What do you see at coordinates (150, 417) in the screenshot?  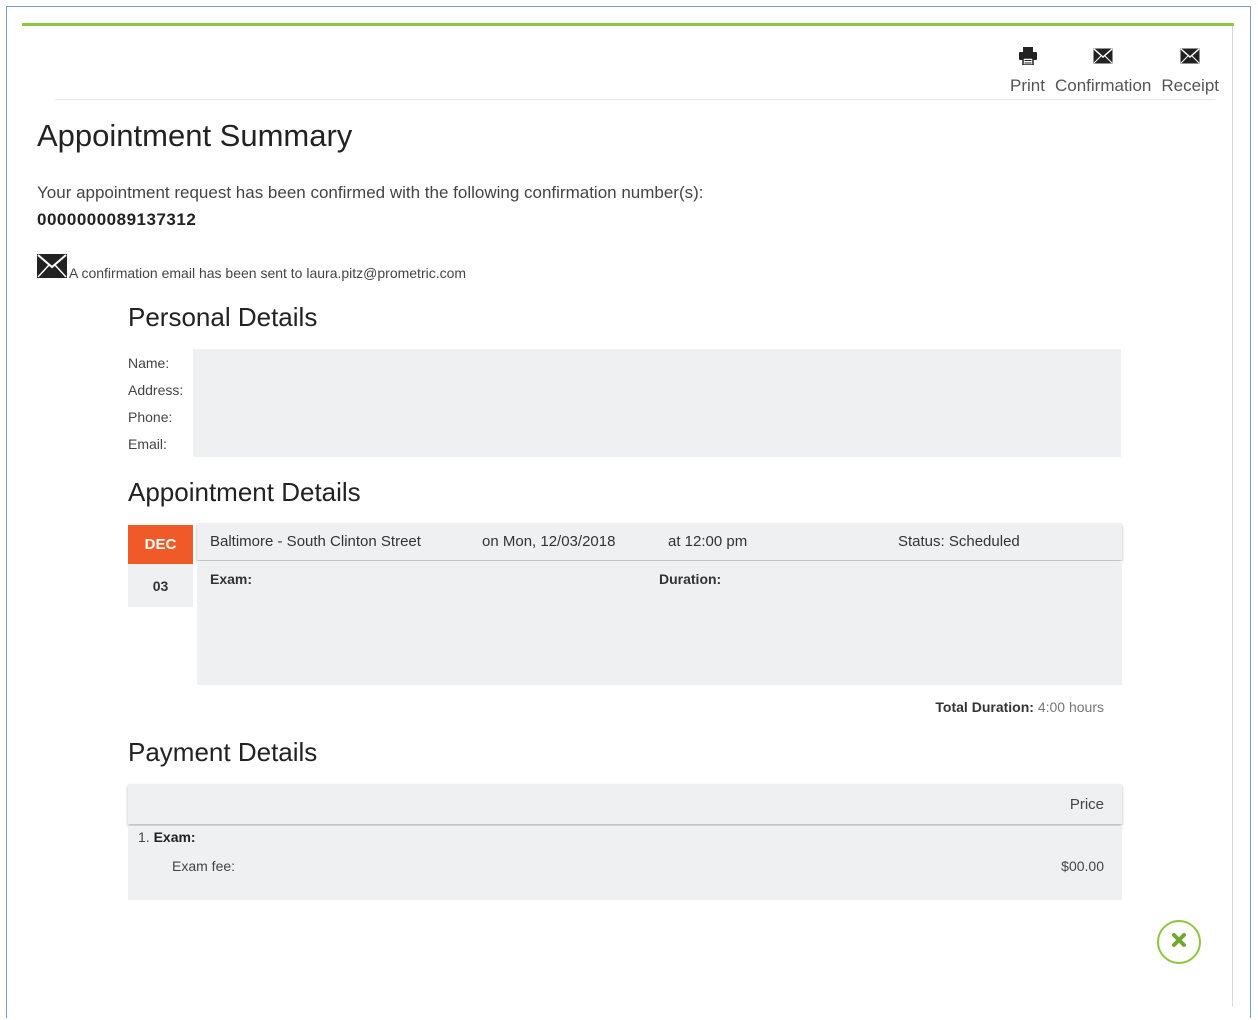 I see `phone-label: Phone:` at bounding box center [150, 417].